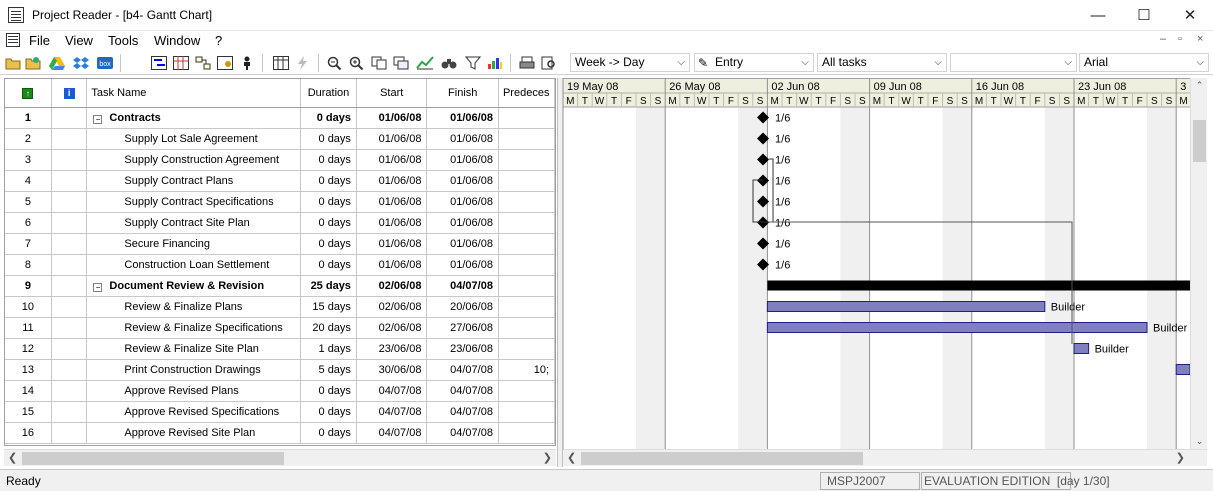  I want to click on task-name: Supply Lot Sale Agreement, so click(194, 139).